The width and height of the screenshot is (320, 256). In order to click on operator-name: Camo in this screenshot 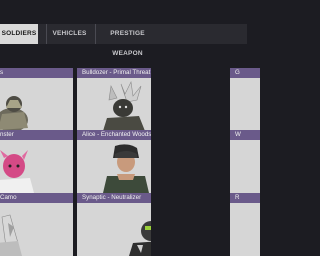, I will do `click(36, 198)`.